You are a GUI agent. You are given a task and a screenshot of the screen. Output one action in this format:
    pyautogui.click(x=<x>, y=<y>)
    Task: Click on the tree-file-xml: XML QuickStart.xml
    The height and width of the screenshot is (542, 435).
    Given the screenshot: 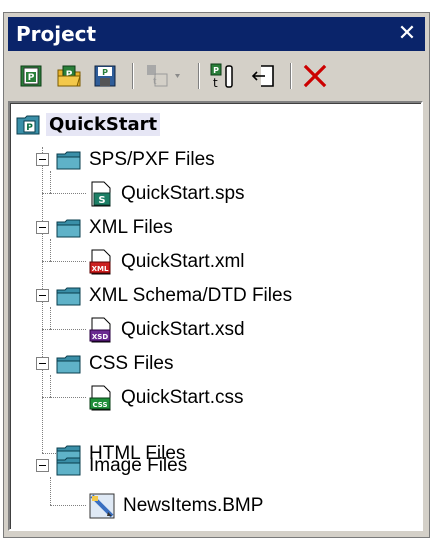 What is the action you would take?
    pyautogui.click(x=168, y=262)
    